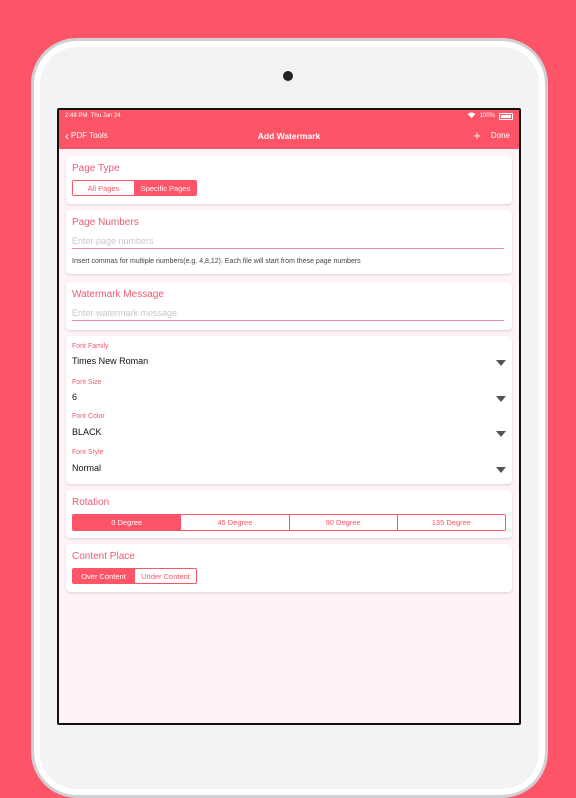  What do you see at coordinates (127, 522) in the screenshot?
I see `rotation-0-degree: 0 Degree` at bounding box center [127, 522].